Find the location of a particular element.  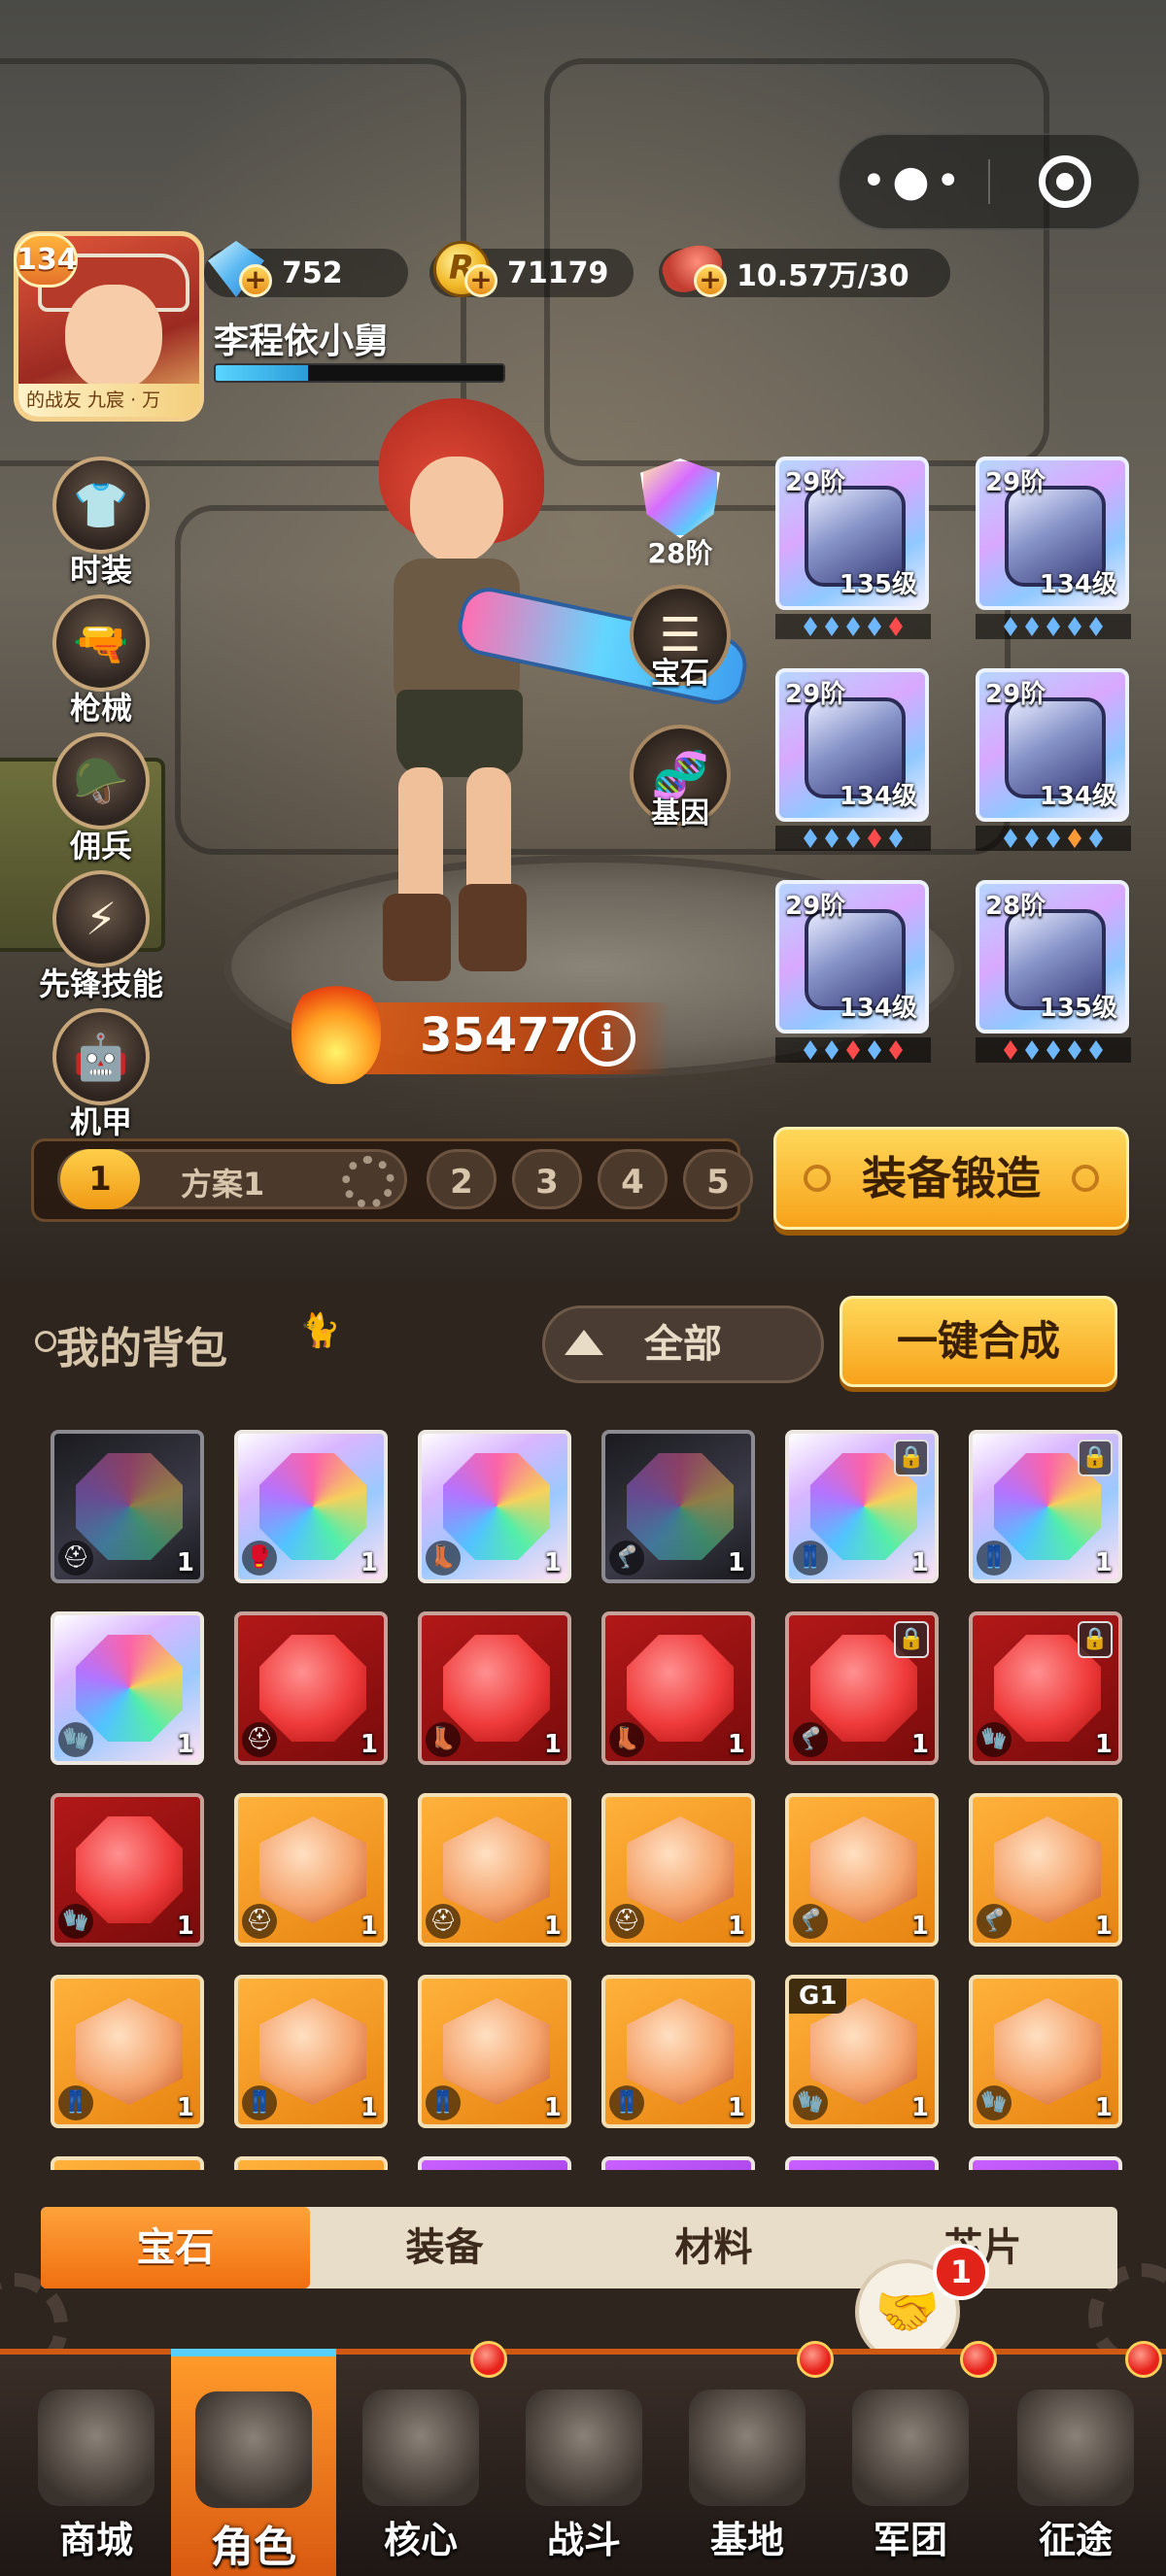

equipment-slot: 28阶 135级 is located at coordinates (1053, 971).